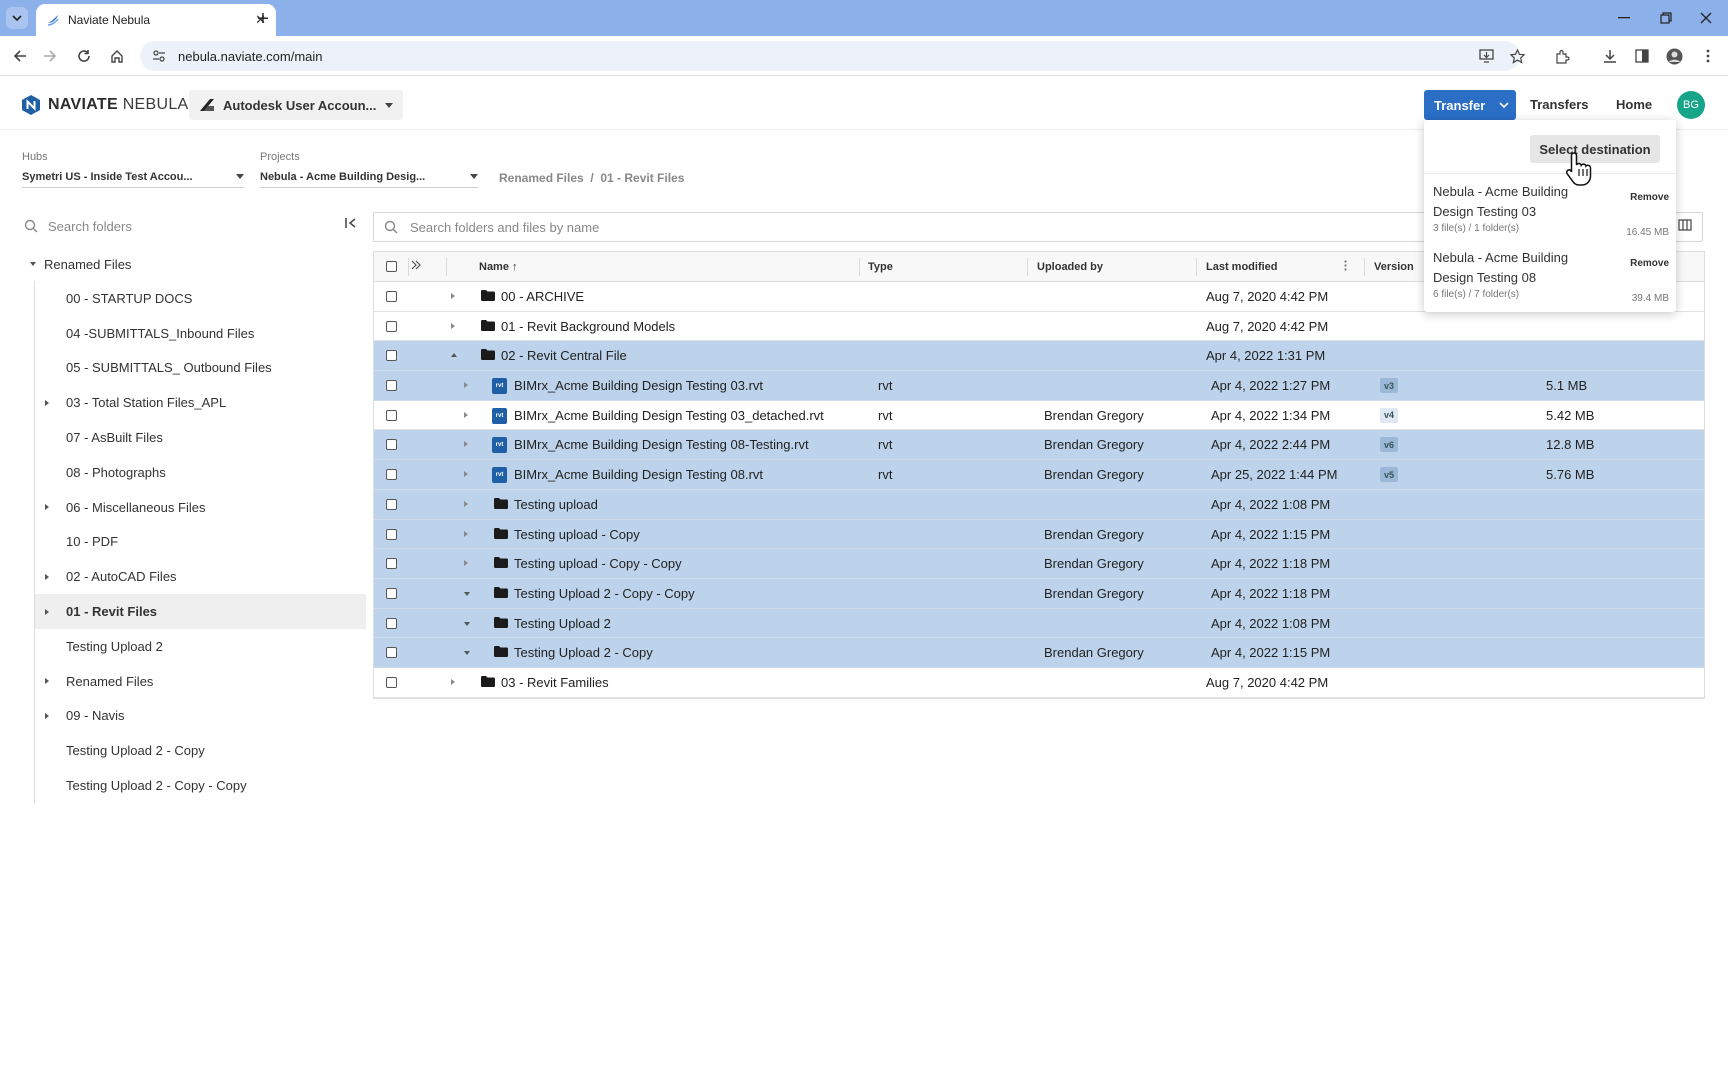 This screenshot has width=1728, height=1080. What do you see at coordinates (564, 355) in the screenshot?
I see `file-name: 02 - Revit Central File` at bounding box center [564, 355].